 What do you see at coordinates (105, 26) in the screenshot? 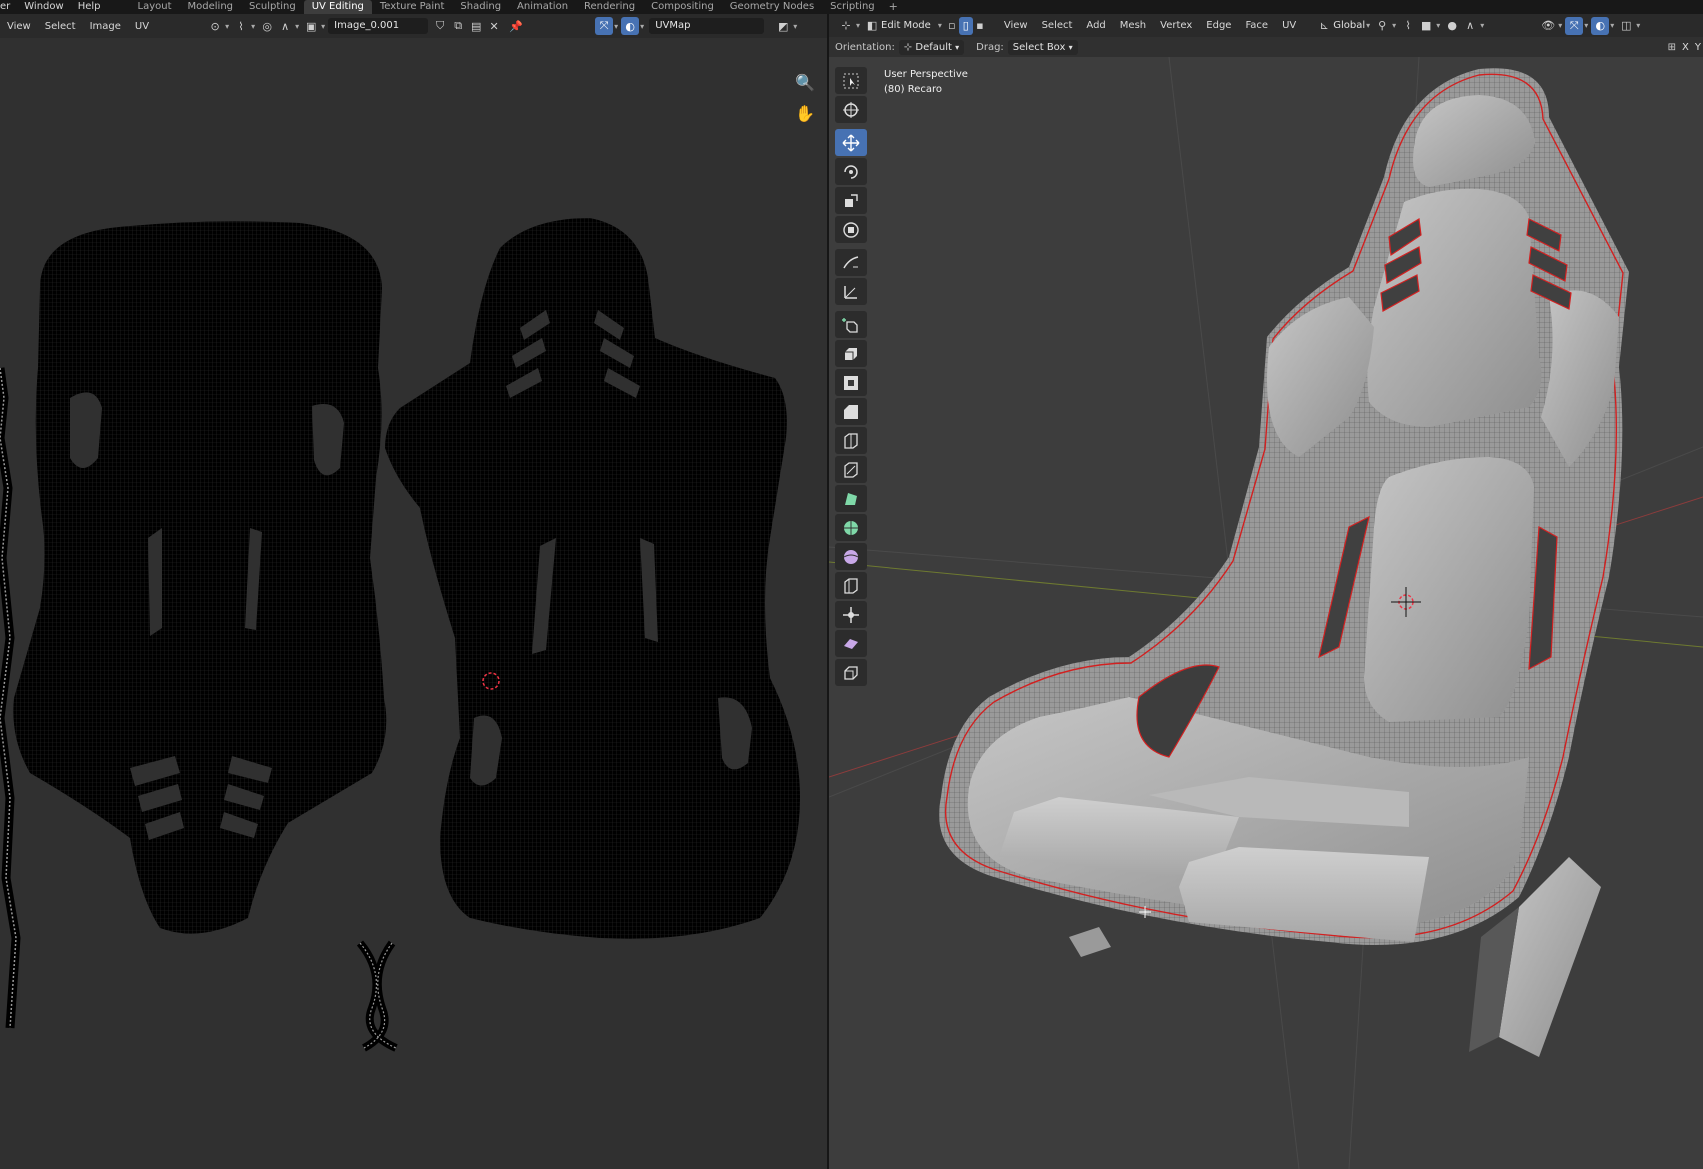
I see `uv-menu-image: Image` at bounding box center [105, 26].